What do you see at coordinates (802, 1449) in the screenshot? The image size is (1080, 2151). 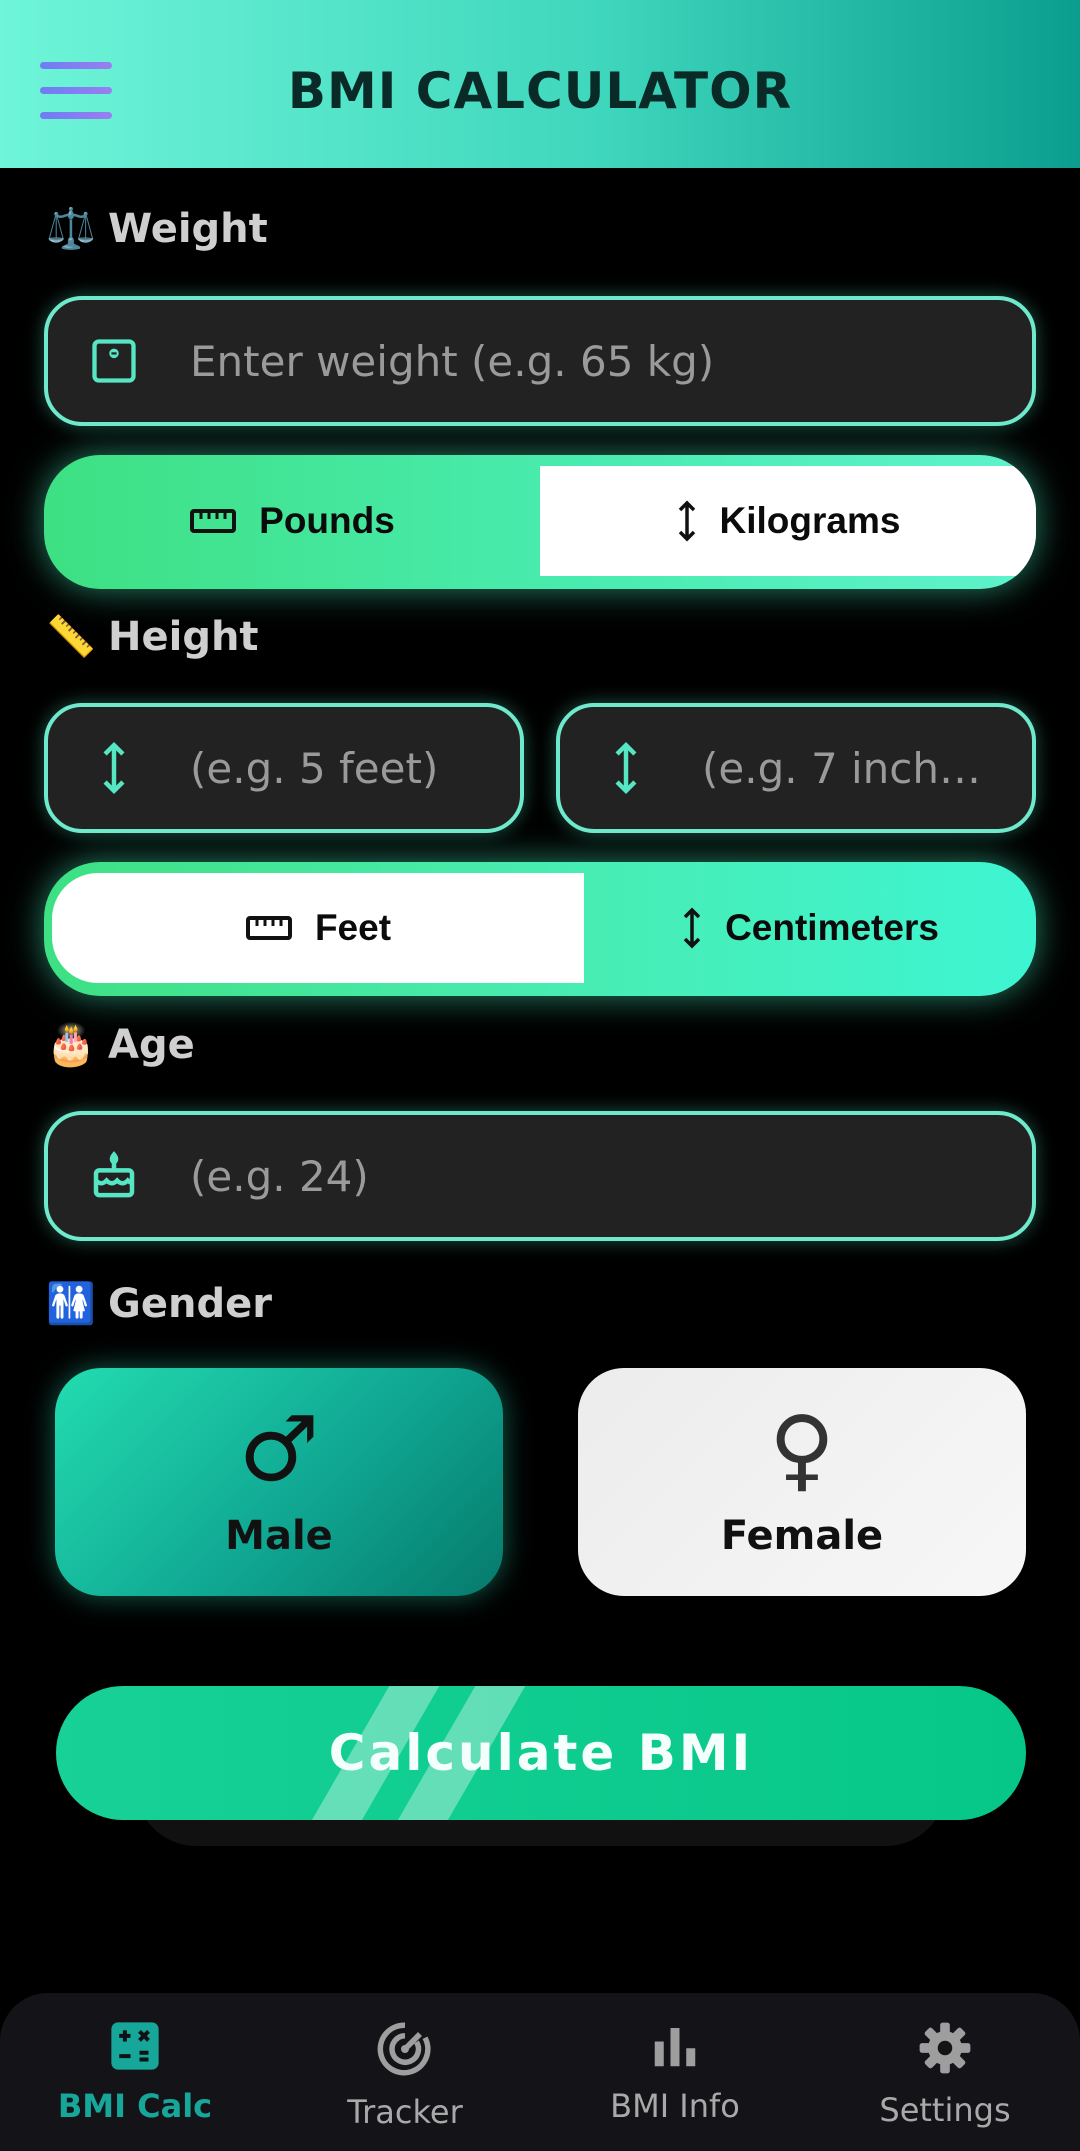 I see `female-icon: ♀` at bounding box center [802, 1449].